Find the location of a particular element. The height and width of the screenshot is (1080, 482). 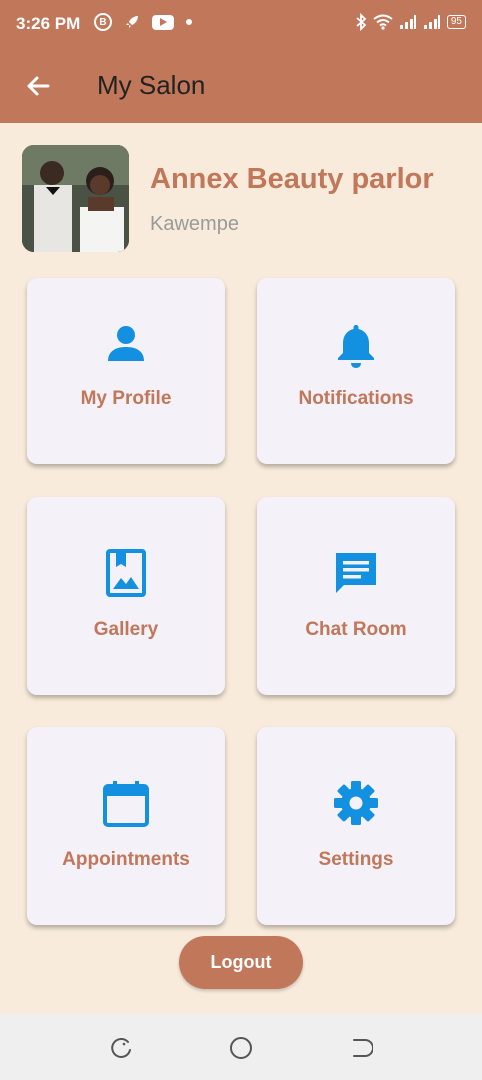

system-nav-bar is located at coordinates (241, 1047).